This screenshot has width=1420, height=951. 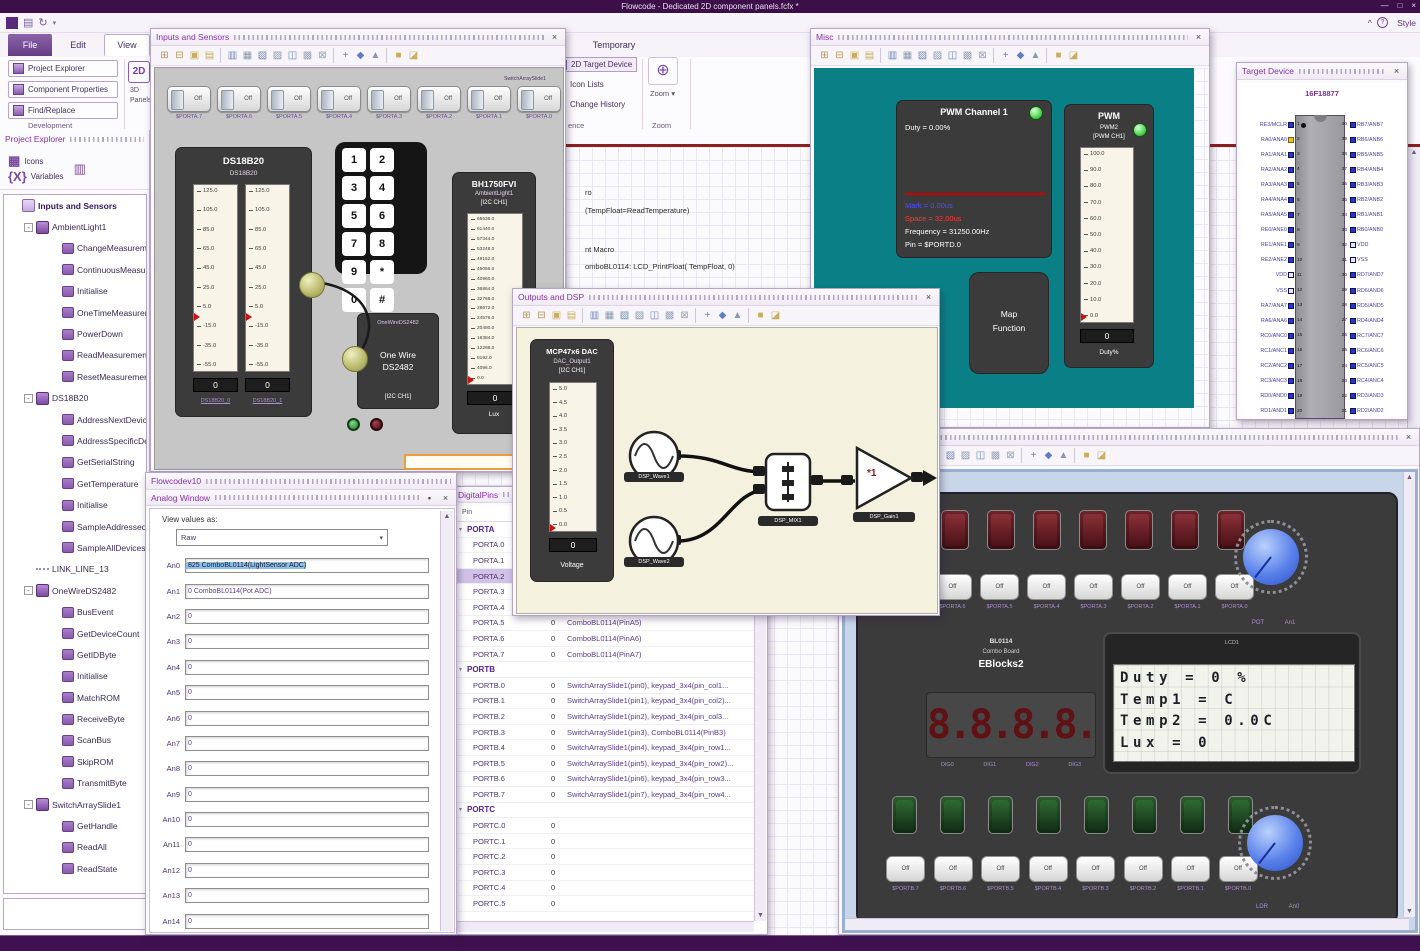 What do you see at coordinates (1322, 71) in the screenshot?
I see `target-device-titlebar: Target Device ×` at bounding box center [1322, 71].